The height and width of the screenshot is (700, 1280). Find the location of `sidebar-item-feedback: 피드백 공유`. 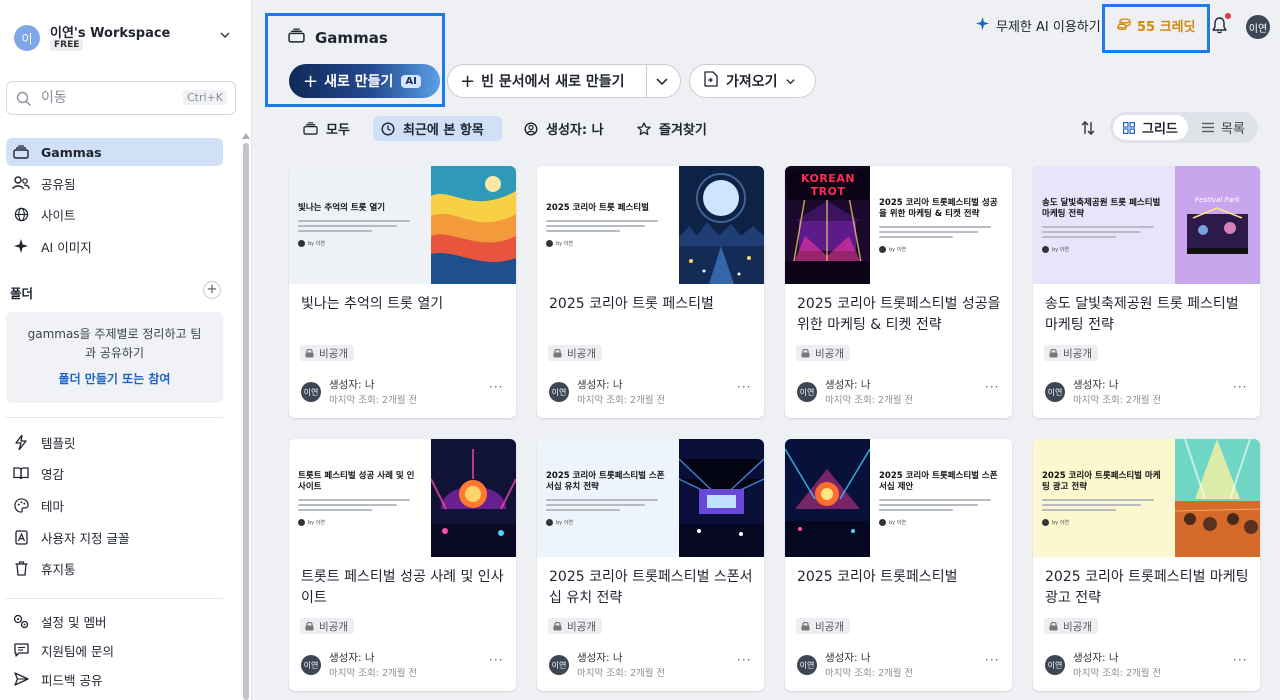

sidebar-item-feedback: 피드백 공유 is located at coordinates (114, 679).